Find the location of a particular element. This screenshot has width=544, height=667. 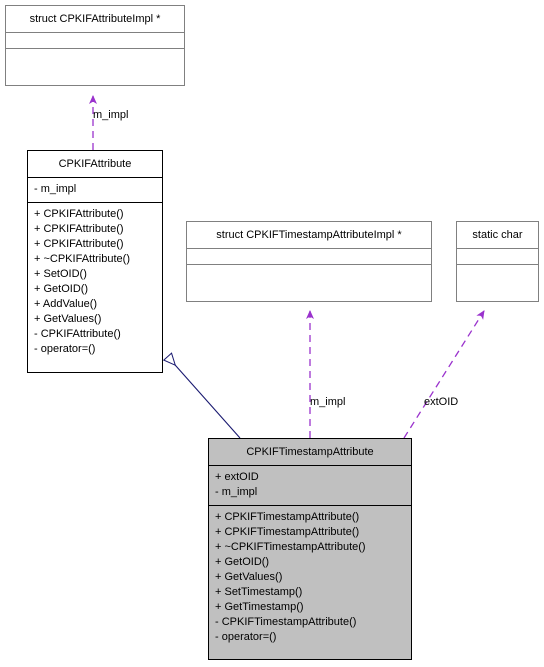

node-title: struct CPKIFAttributeImpl * is located at coordinates (95, 19).